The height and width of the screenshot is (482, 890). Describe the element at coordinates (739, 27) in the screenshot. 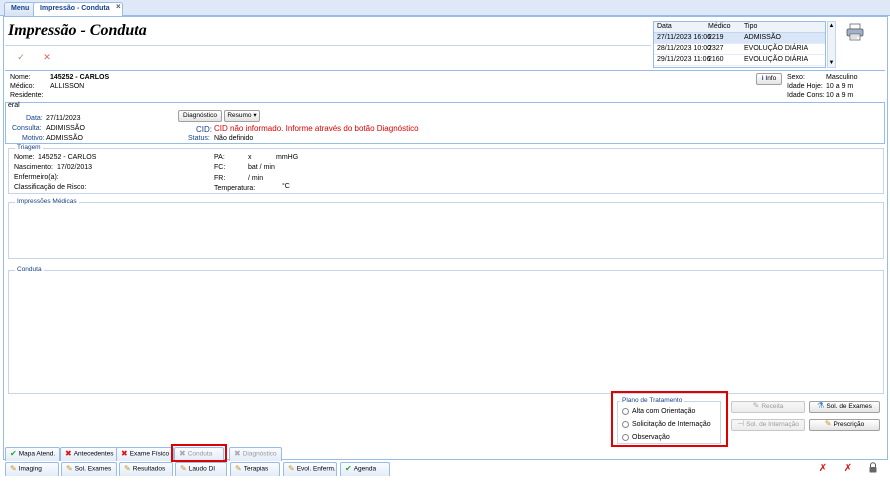

I see `history-header: Data Médico Tipo` at that location.